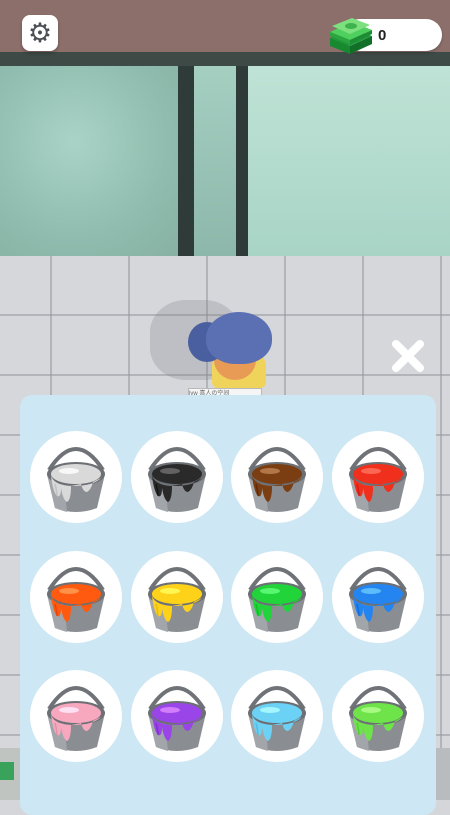 Image resolution: width=450 pixels, height=815 pixels. What do you see at coordinates (93, 161) in the screenshot?
I see `glass-panel-left` at bounding box center [93, 161].